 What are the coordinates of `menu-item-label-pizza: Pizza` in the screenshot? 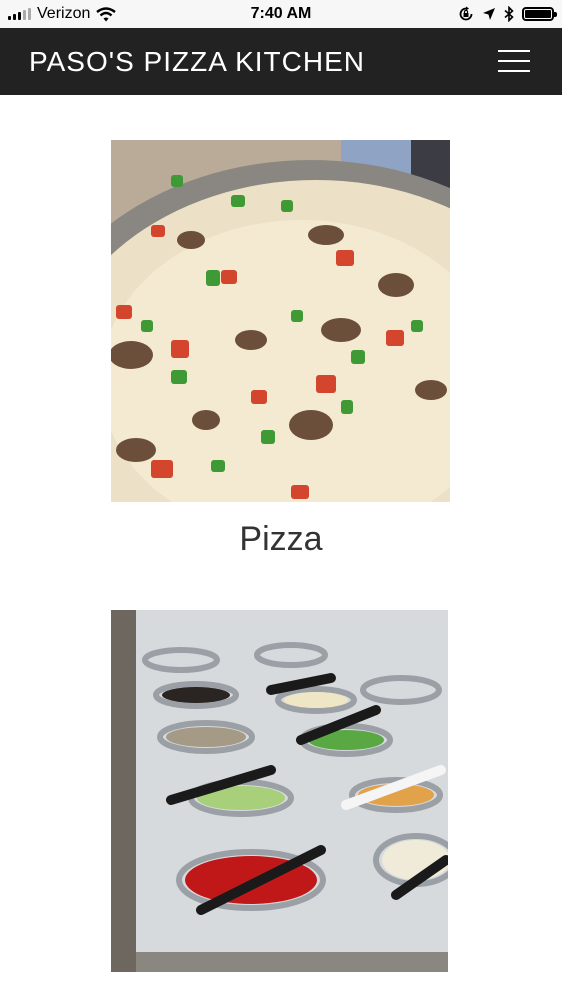 It's located at (281, 539).